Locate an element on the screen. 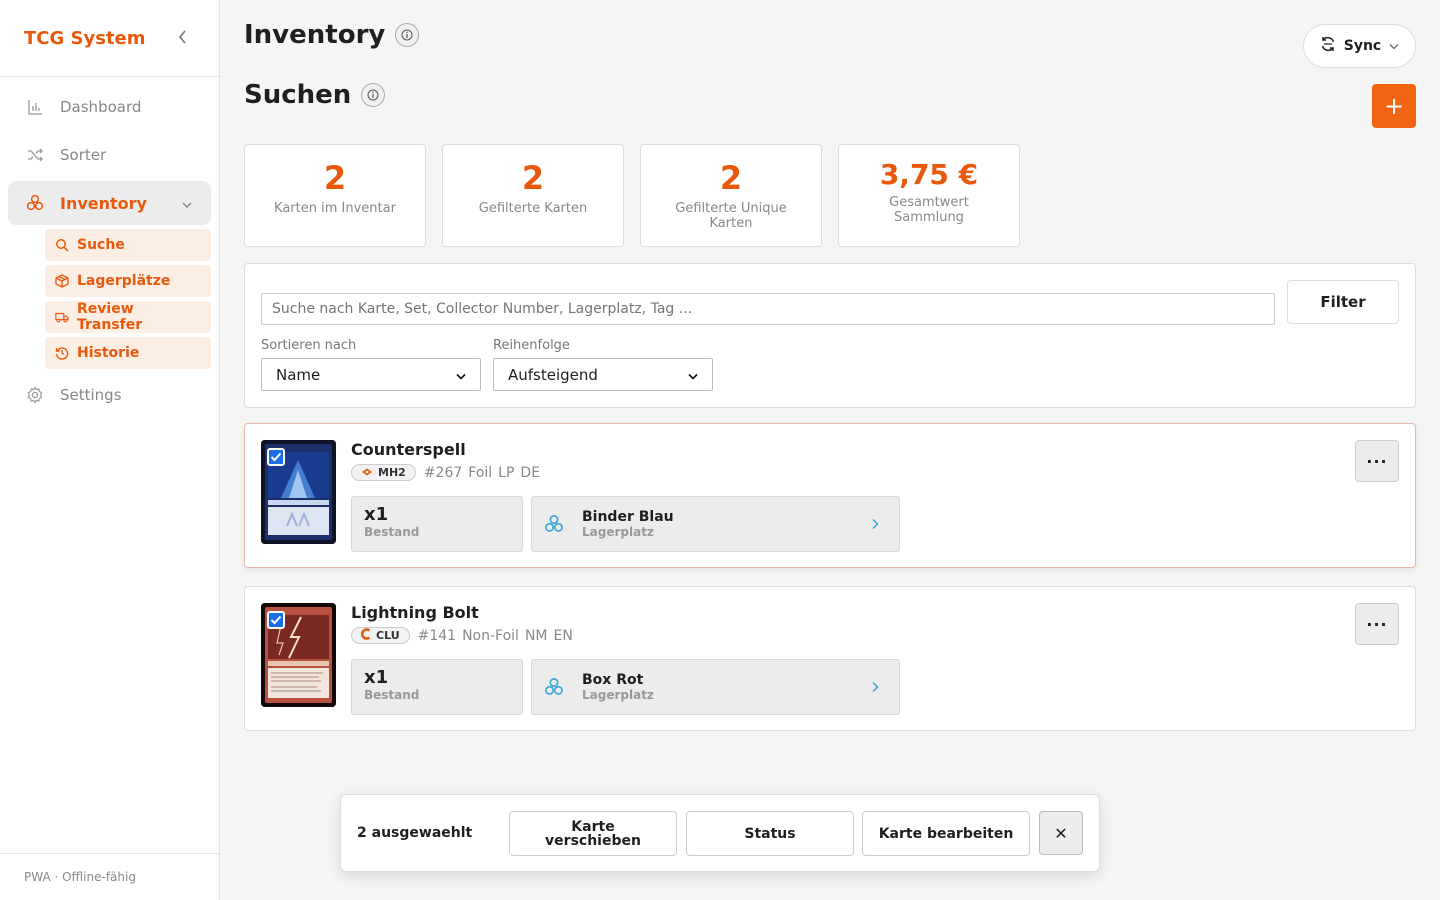 This screenshot has width=1440, height=900. sidebar-footer: PWA · Offline-fähig is located at coordinates (110, 876).